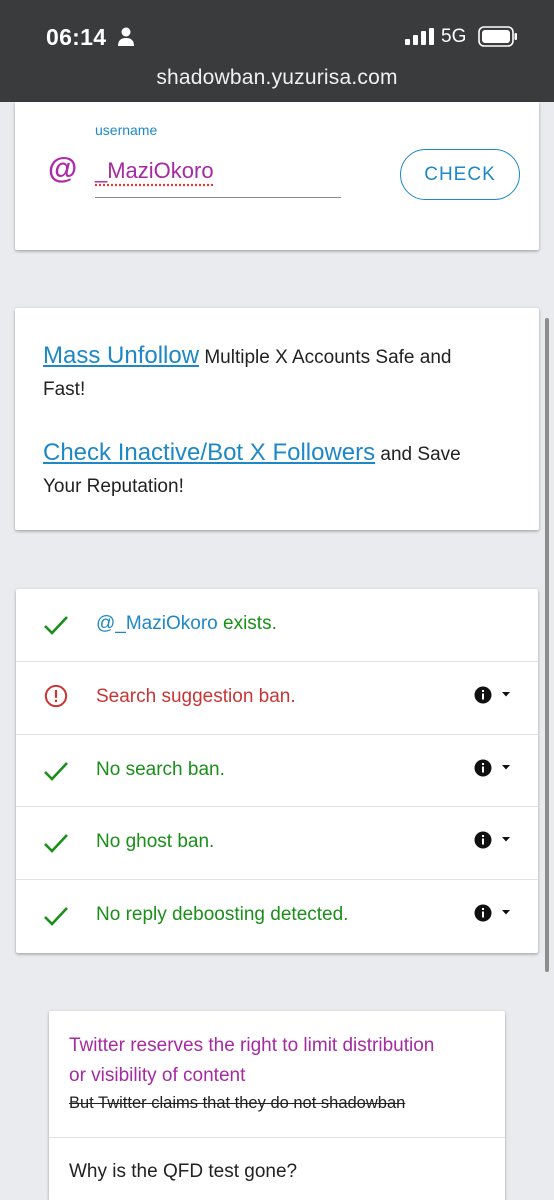  I want to click on username-field-underline, so click(218, 197).